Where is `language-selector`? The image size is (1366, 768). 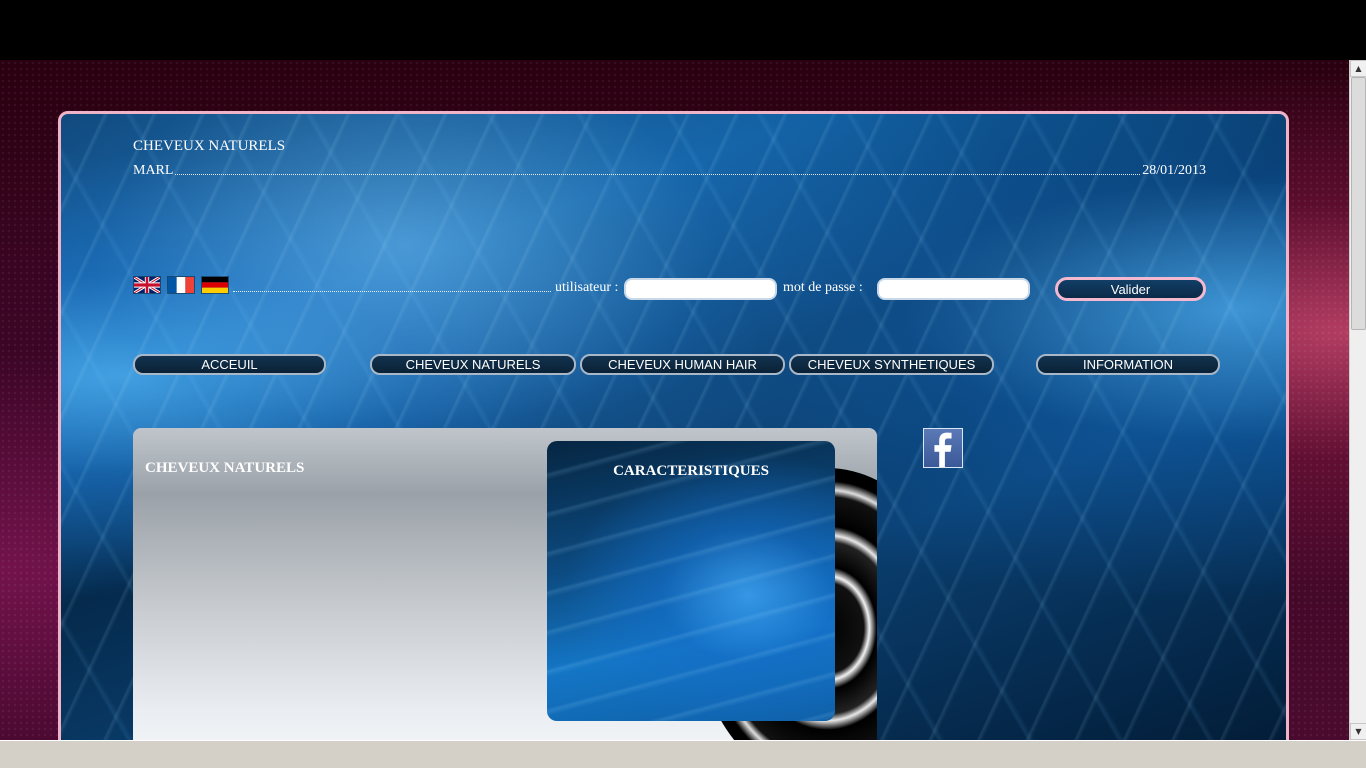 language-selector is located at coordinates (184, 285).